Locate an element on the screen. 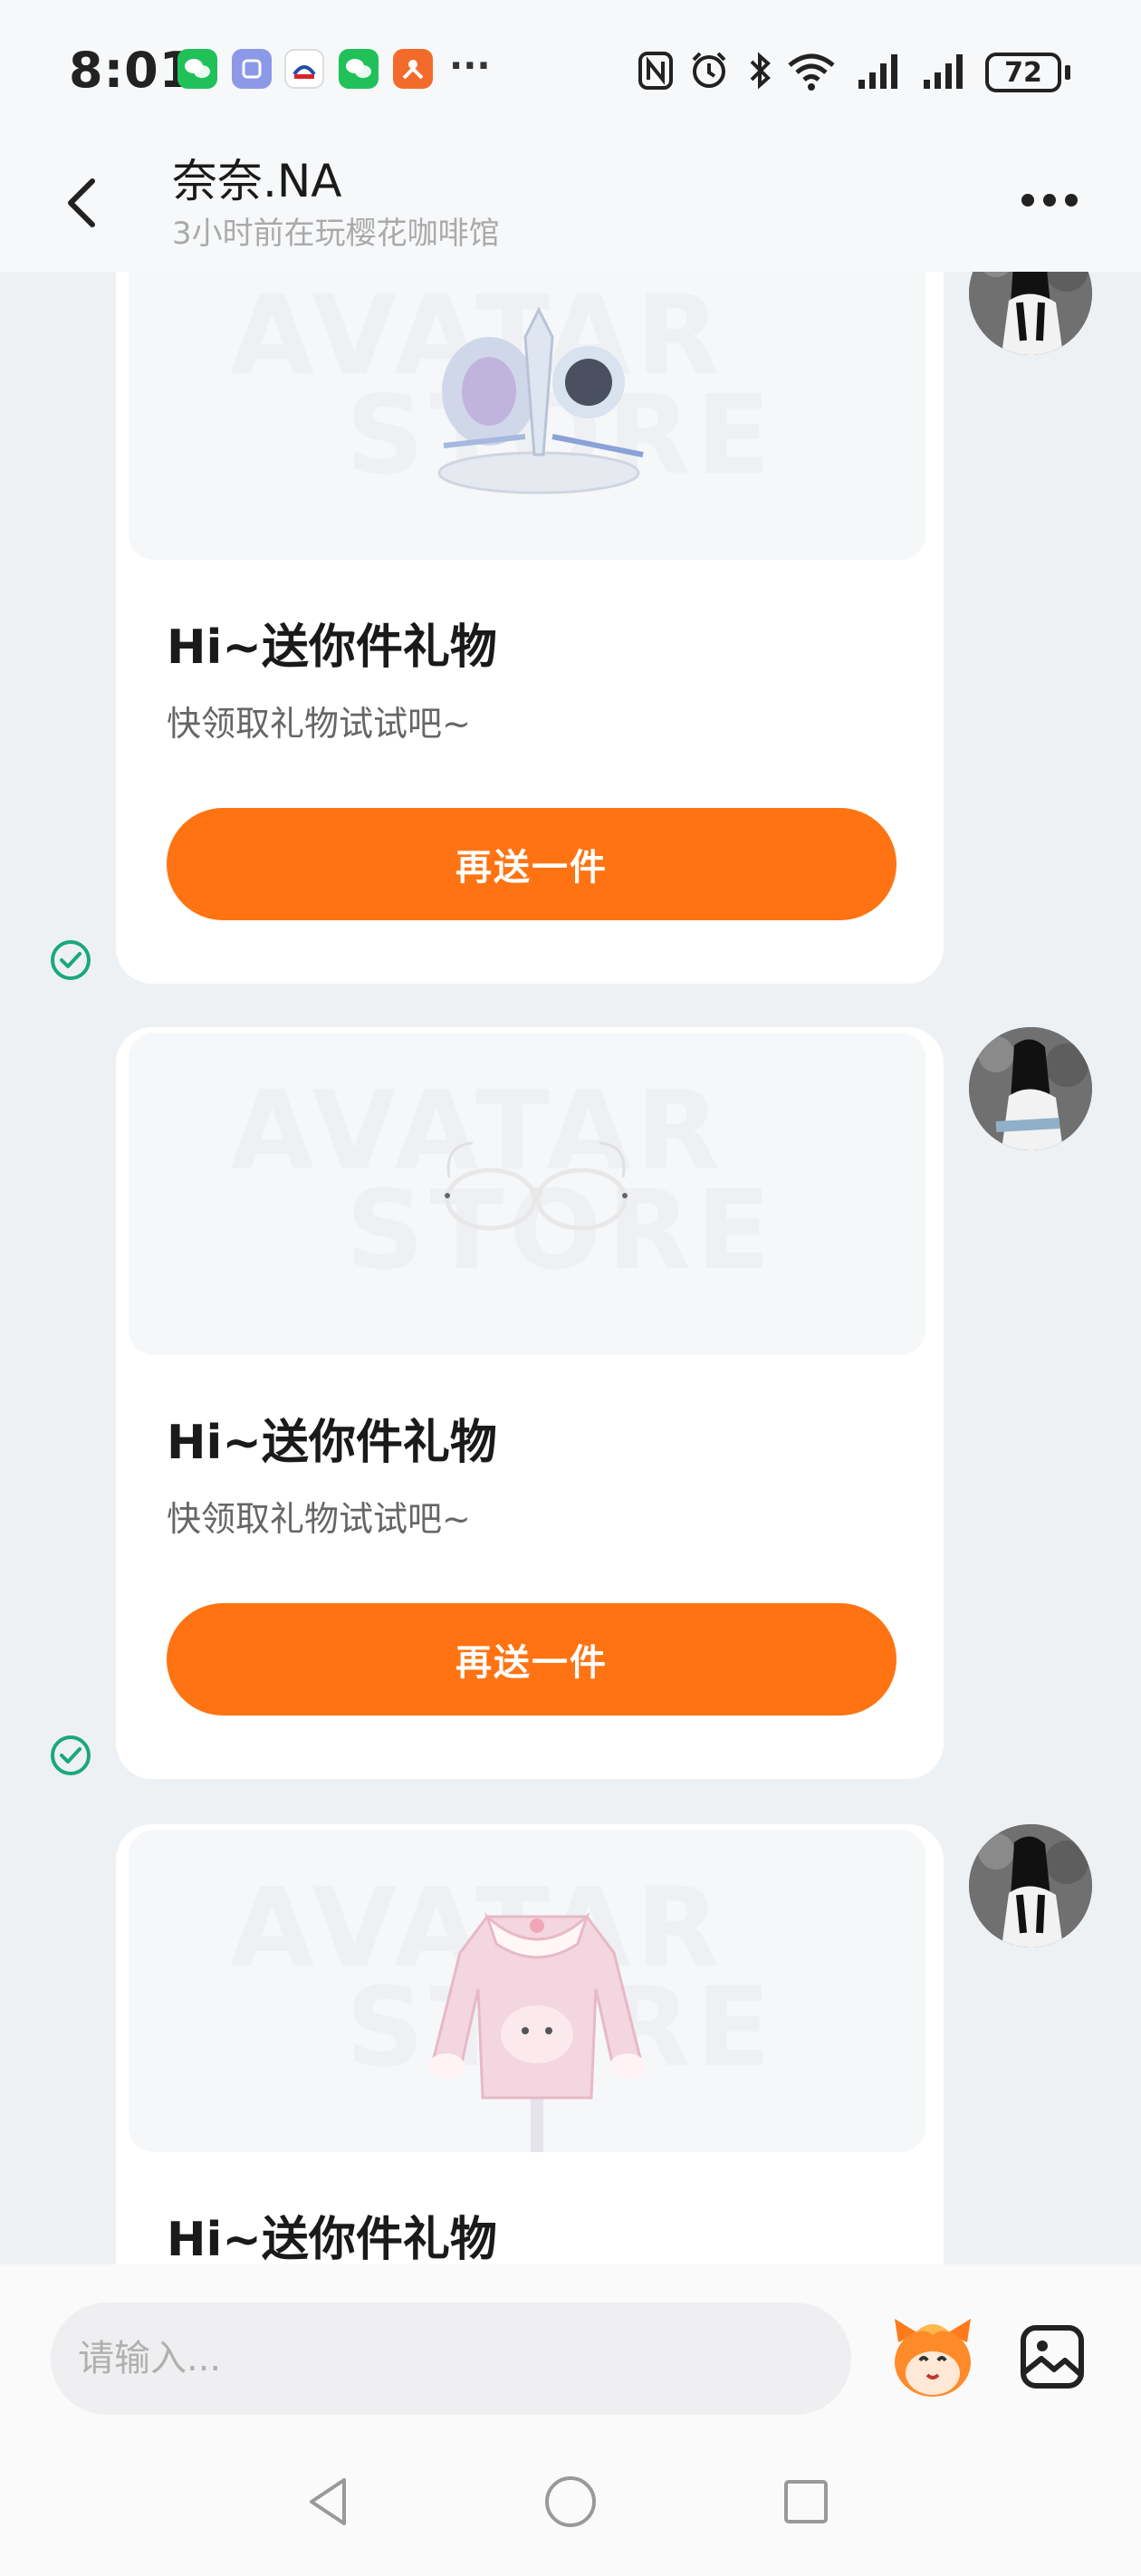 This screenshot has height=2576, width=1141. nfc-icon is located at coordinates (656, 71).